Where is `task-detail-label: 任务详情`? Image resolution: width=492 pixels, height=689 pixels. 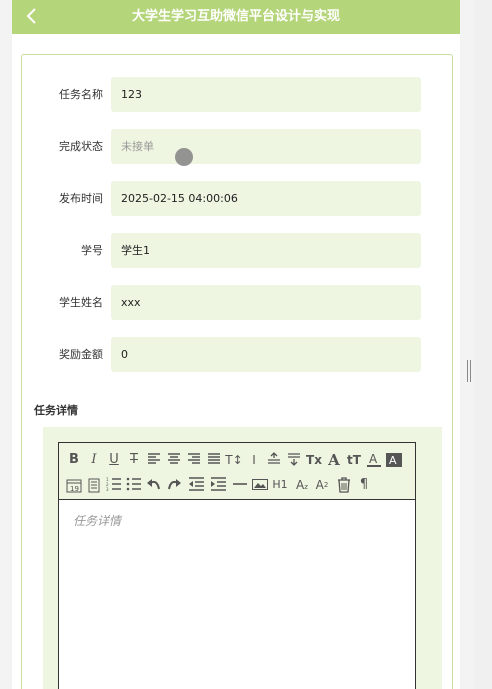 task-detail-label: 任务详情 is located at coordinates (56, 410).